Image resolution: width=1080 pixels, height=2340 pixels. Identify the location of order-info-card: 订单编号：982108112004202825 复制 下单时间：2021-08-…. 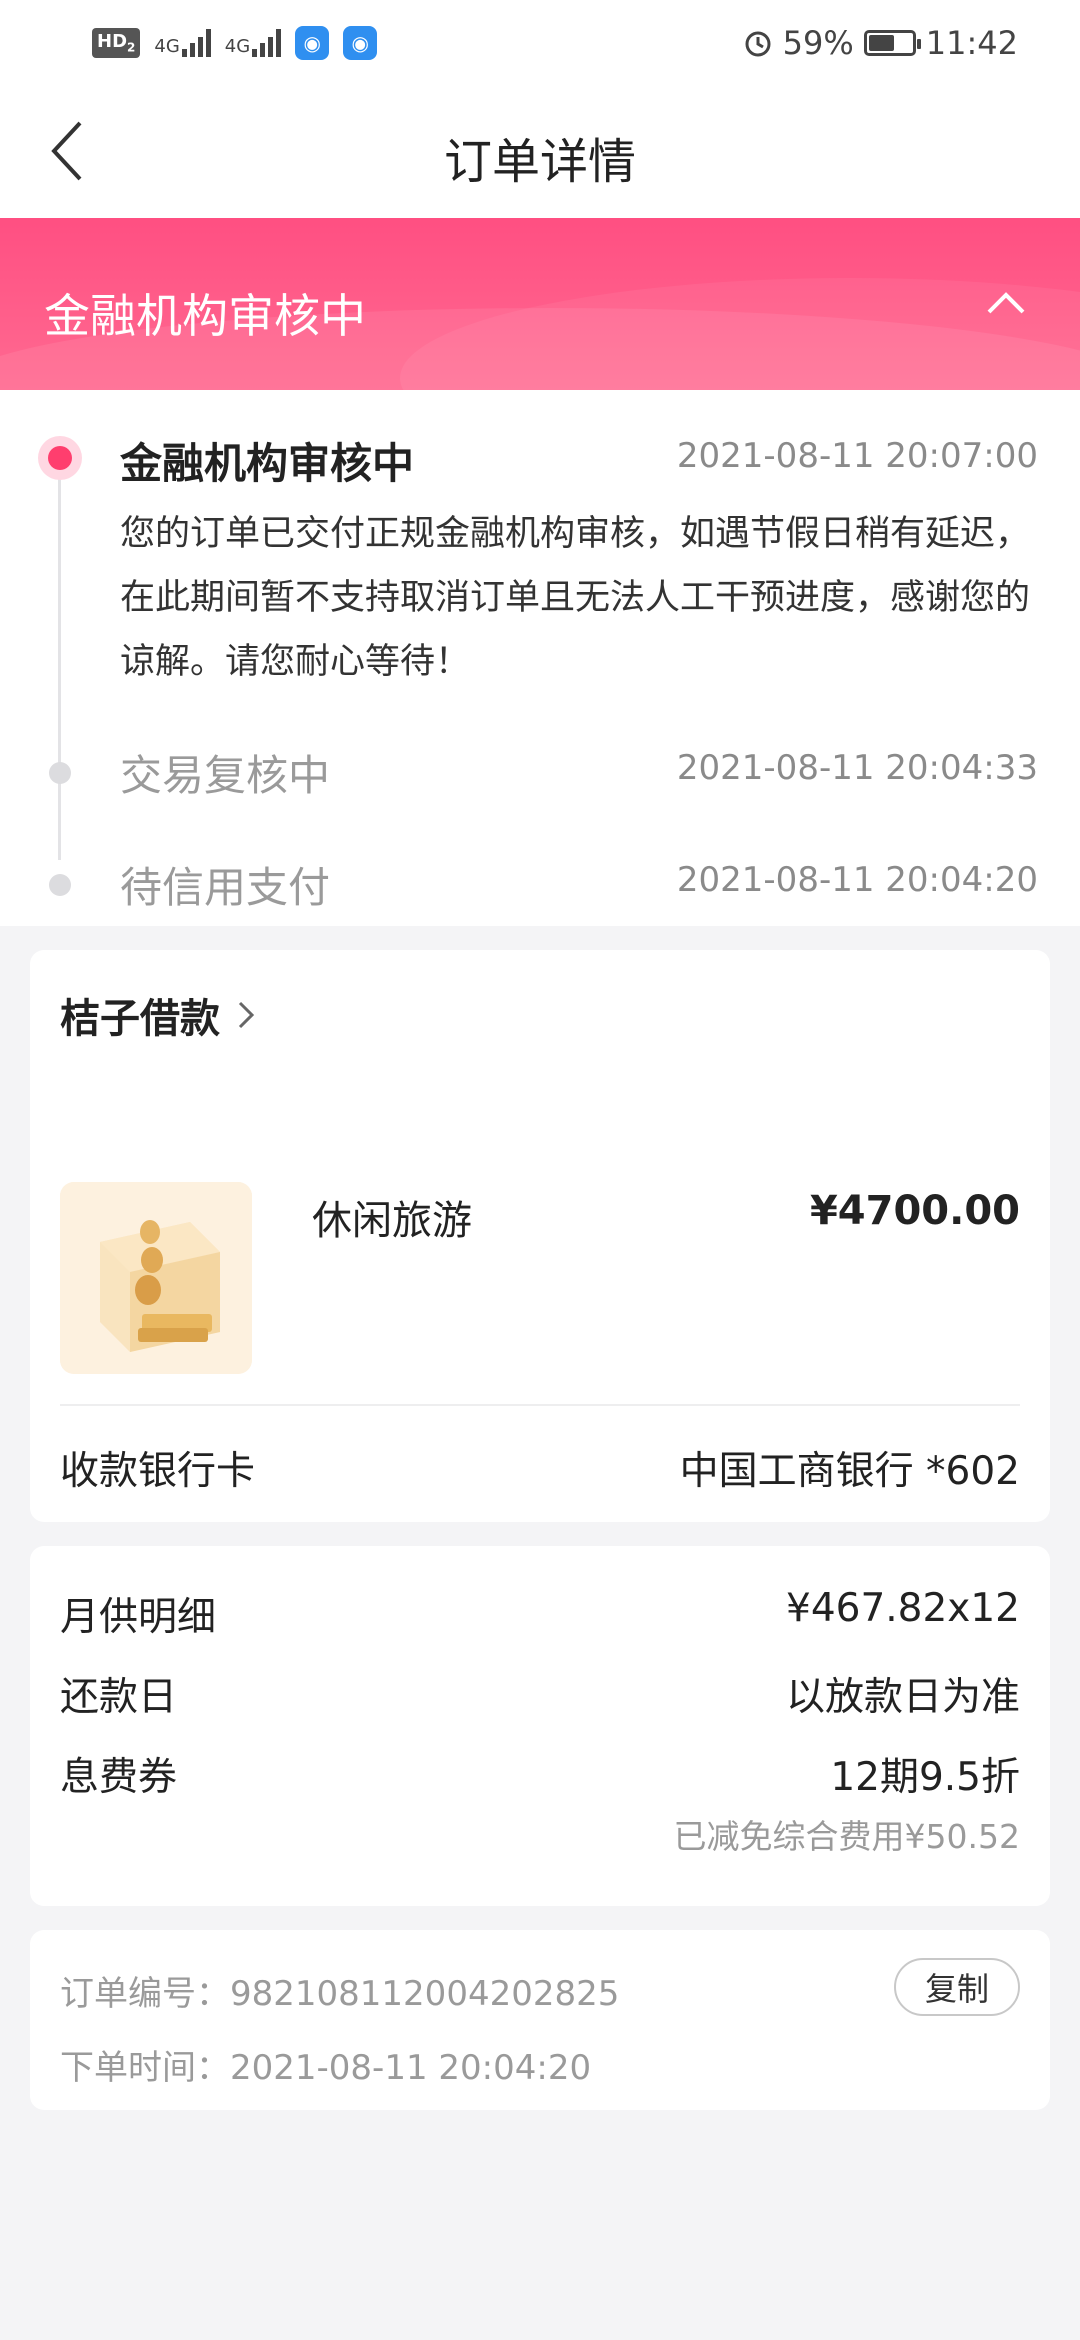
(540, 2020).